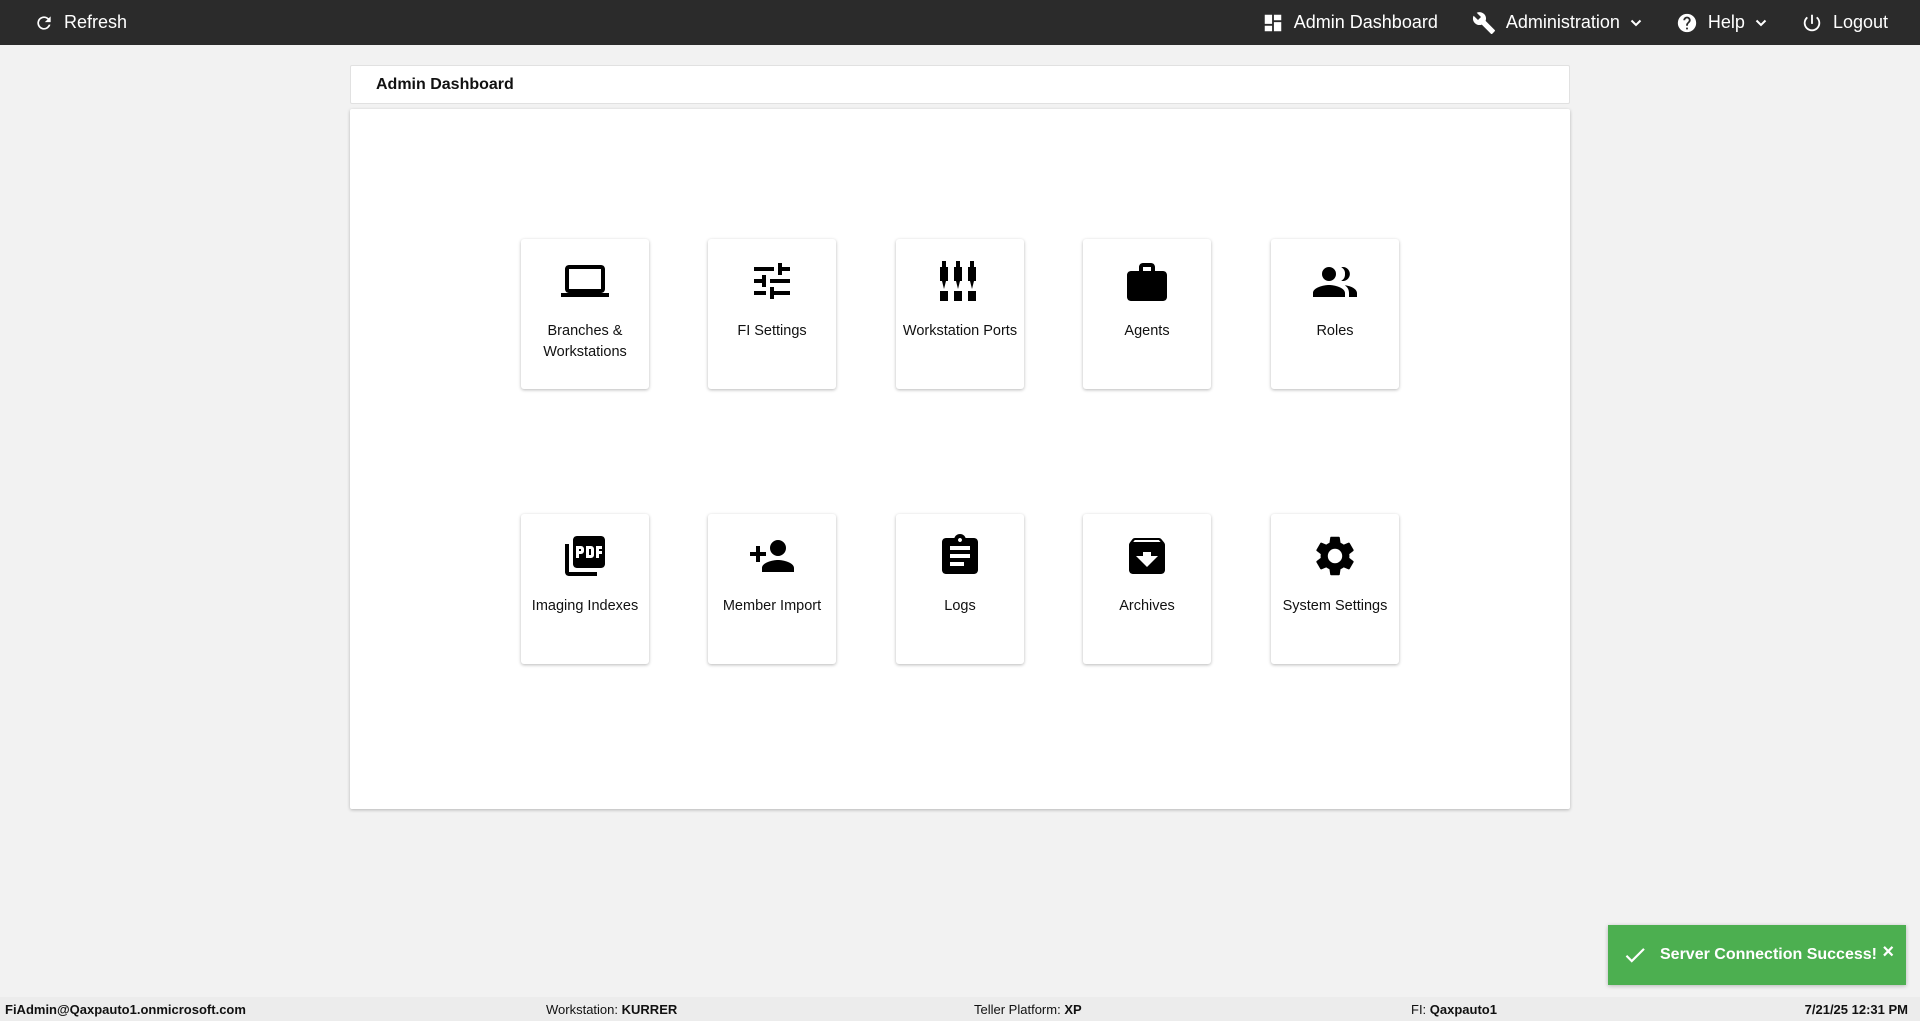 The width and height of the screenshot is (1920, 1021). I want to click on status-workstation: Workstation: KURRER, so click(612, 1009).